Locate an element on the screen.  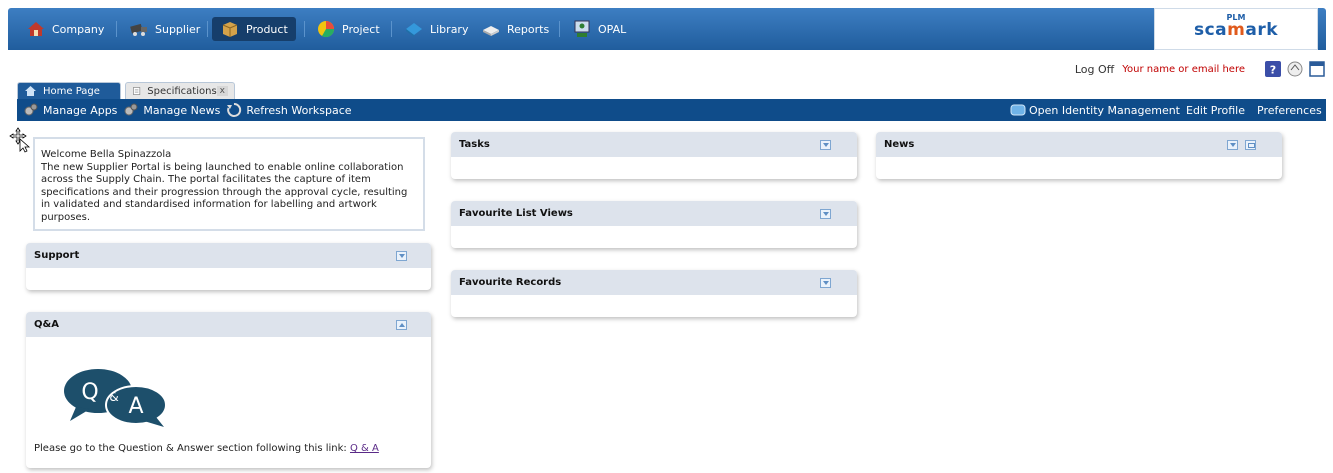
favourite-list-views-title: Favourite List Views is located at coordinates (516, 213).